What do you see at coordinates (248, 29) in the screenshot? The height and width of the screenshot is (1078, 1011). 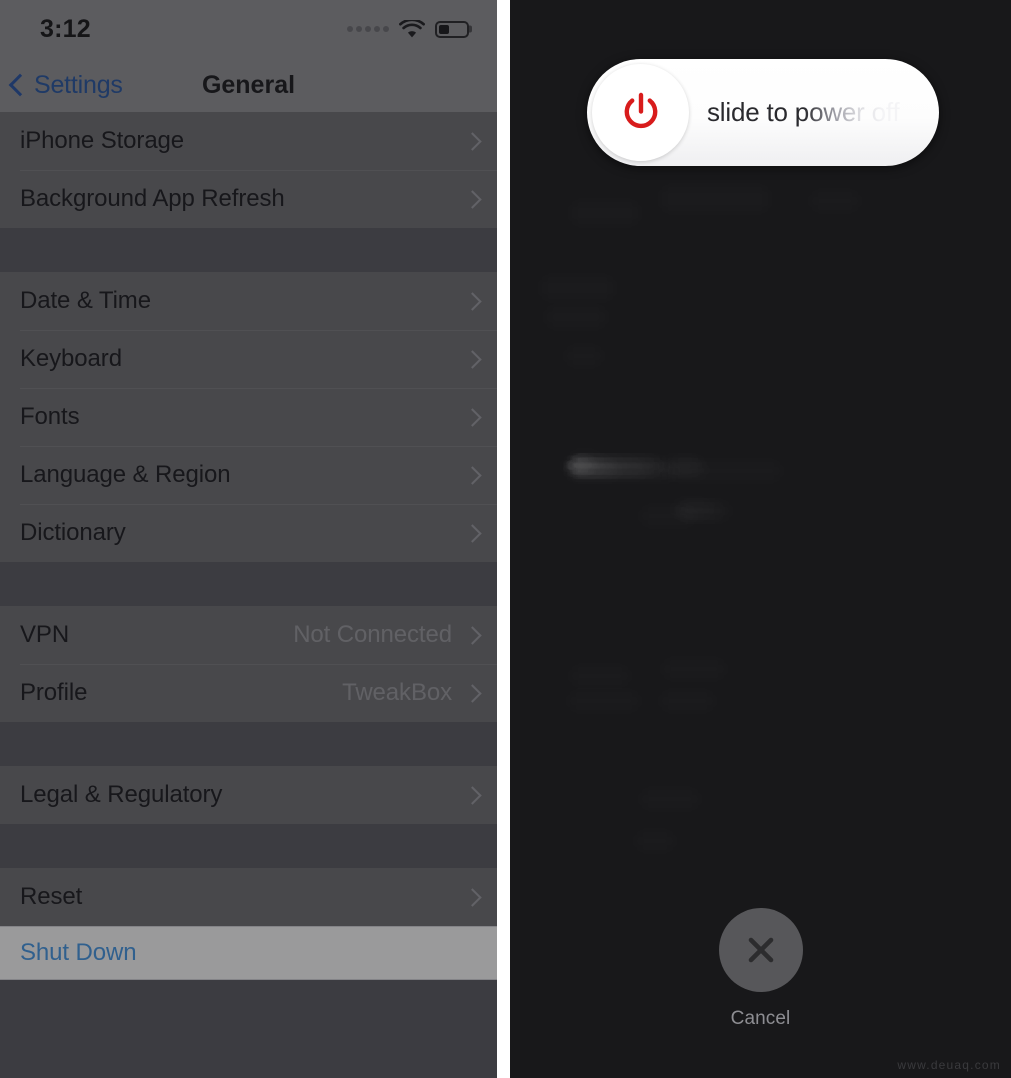 I see `status-bar: 3:12` at bounding box center [248, 29].